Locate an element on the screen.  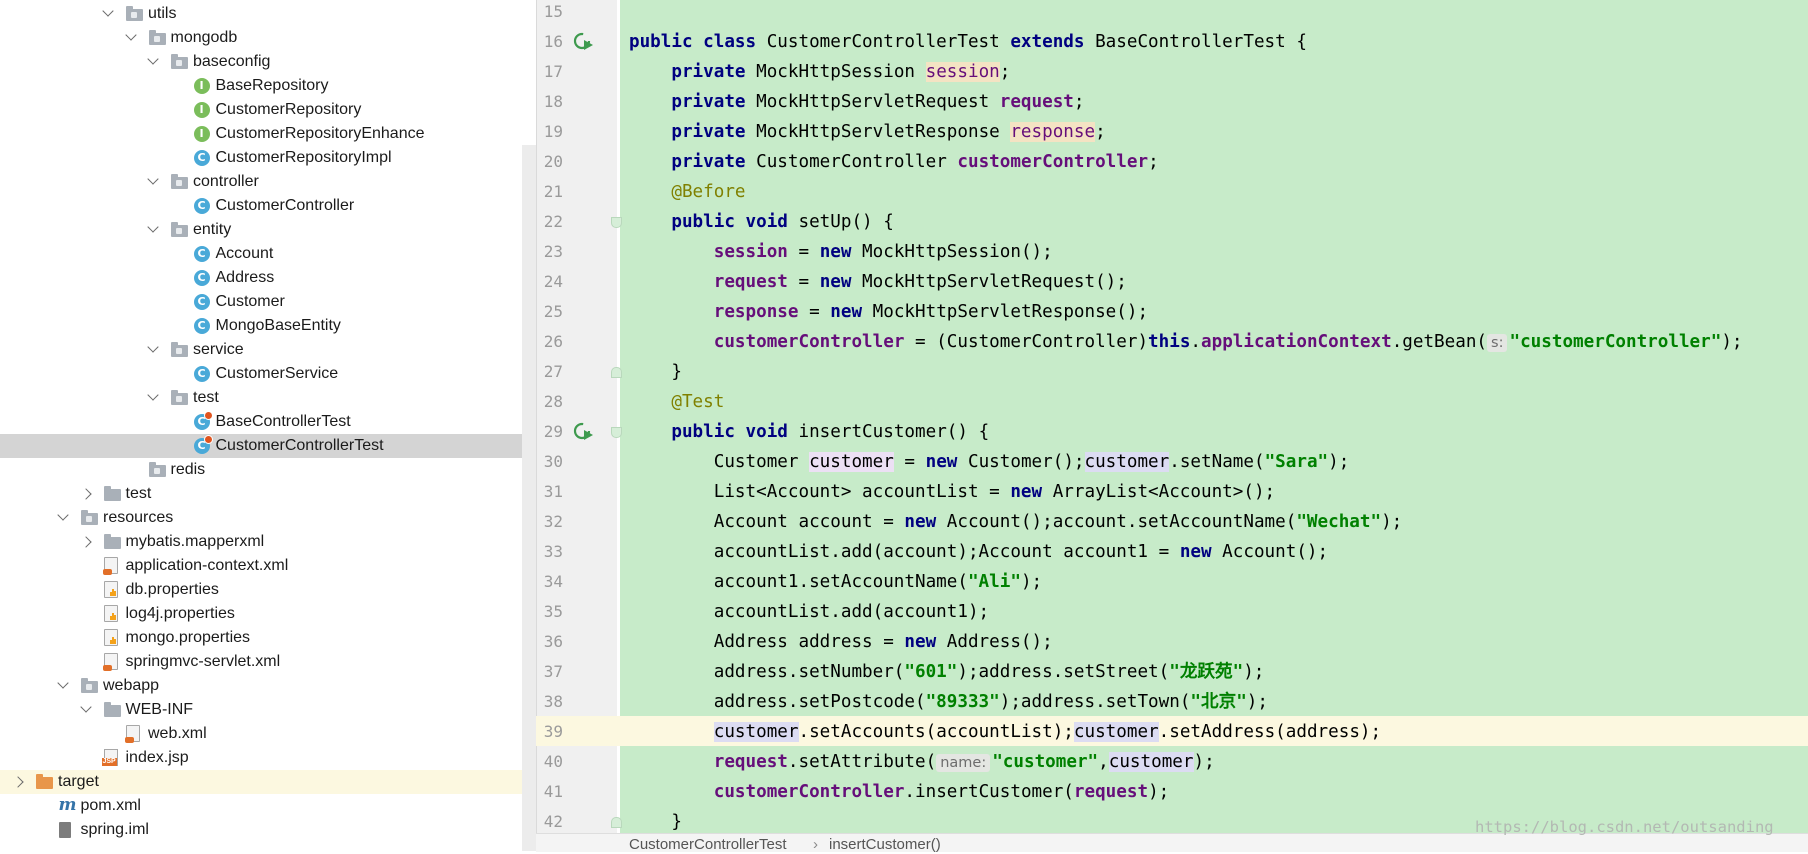
line-number: 27 is located at coordinates (553, 371).